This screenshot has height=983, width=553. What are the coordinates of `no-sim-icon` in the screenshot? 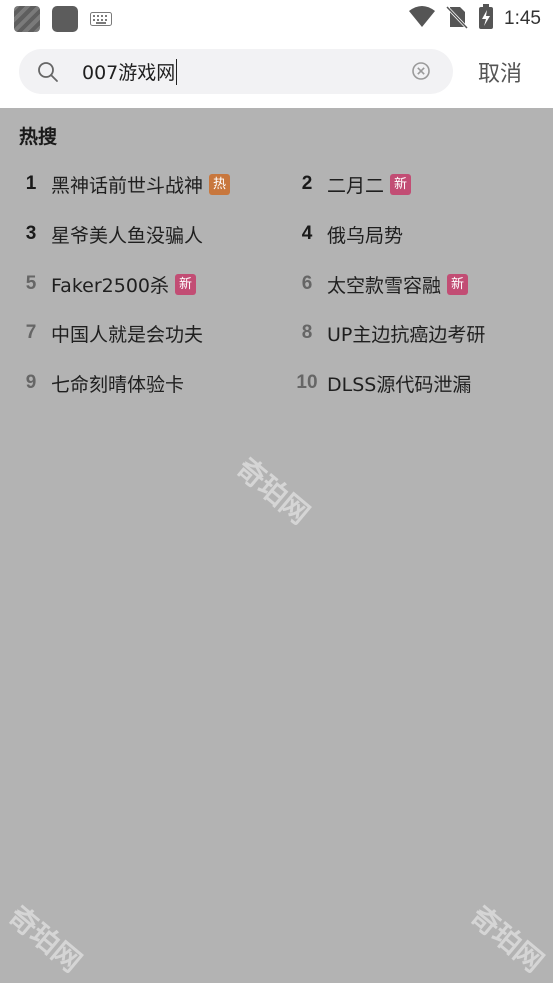 It's located at (457, 19).